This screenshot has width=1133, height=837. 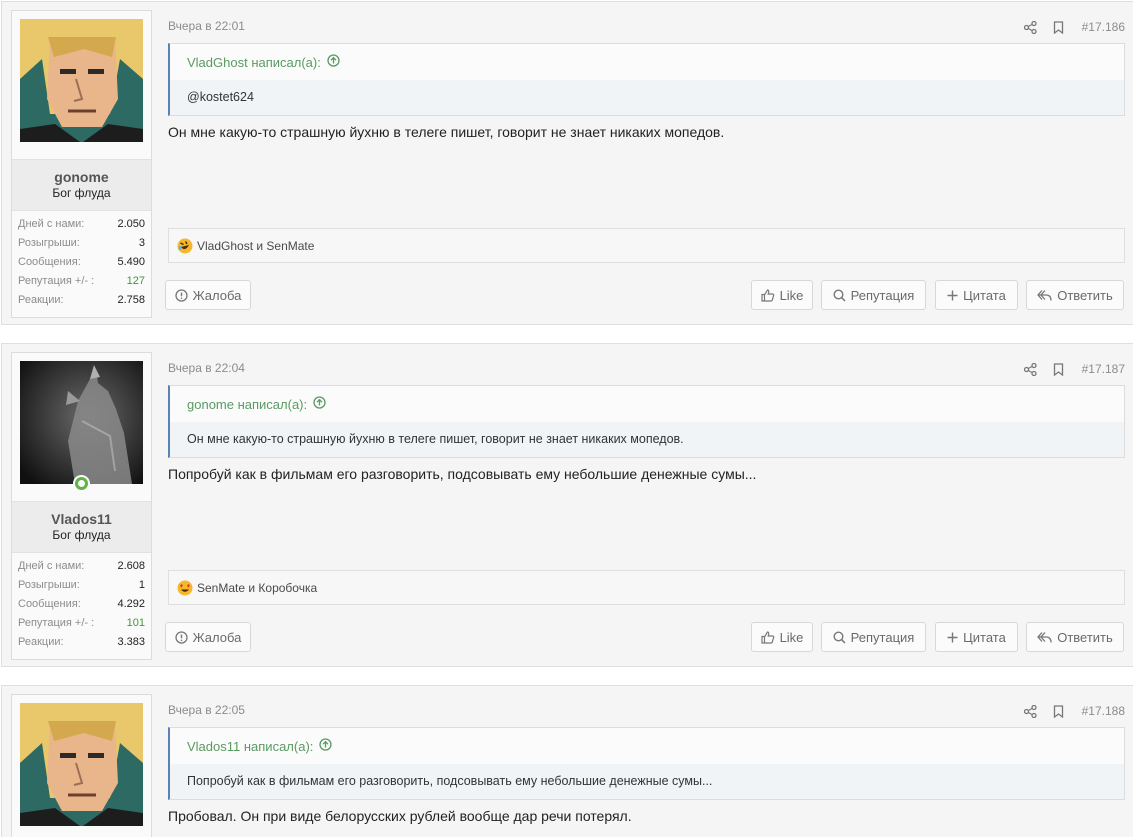 I want to click on stat-value: 3.383, so click(x=131, y=642).